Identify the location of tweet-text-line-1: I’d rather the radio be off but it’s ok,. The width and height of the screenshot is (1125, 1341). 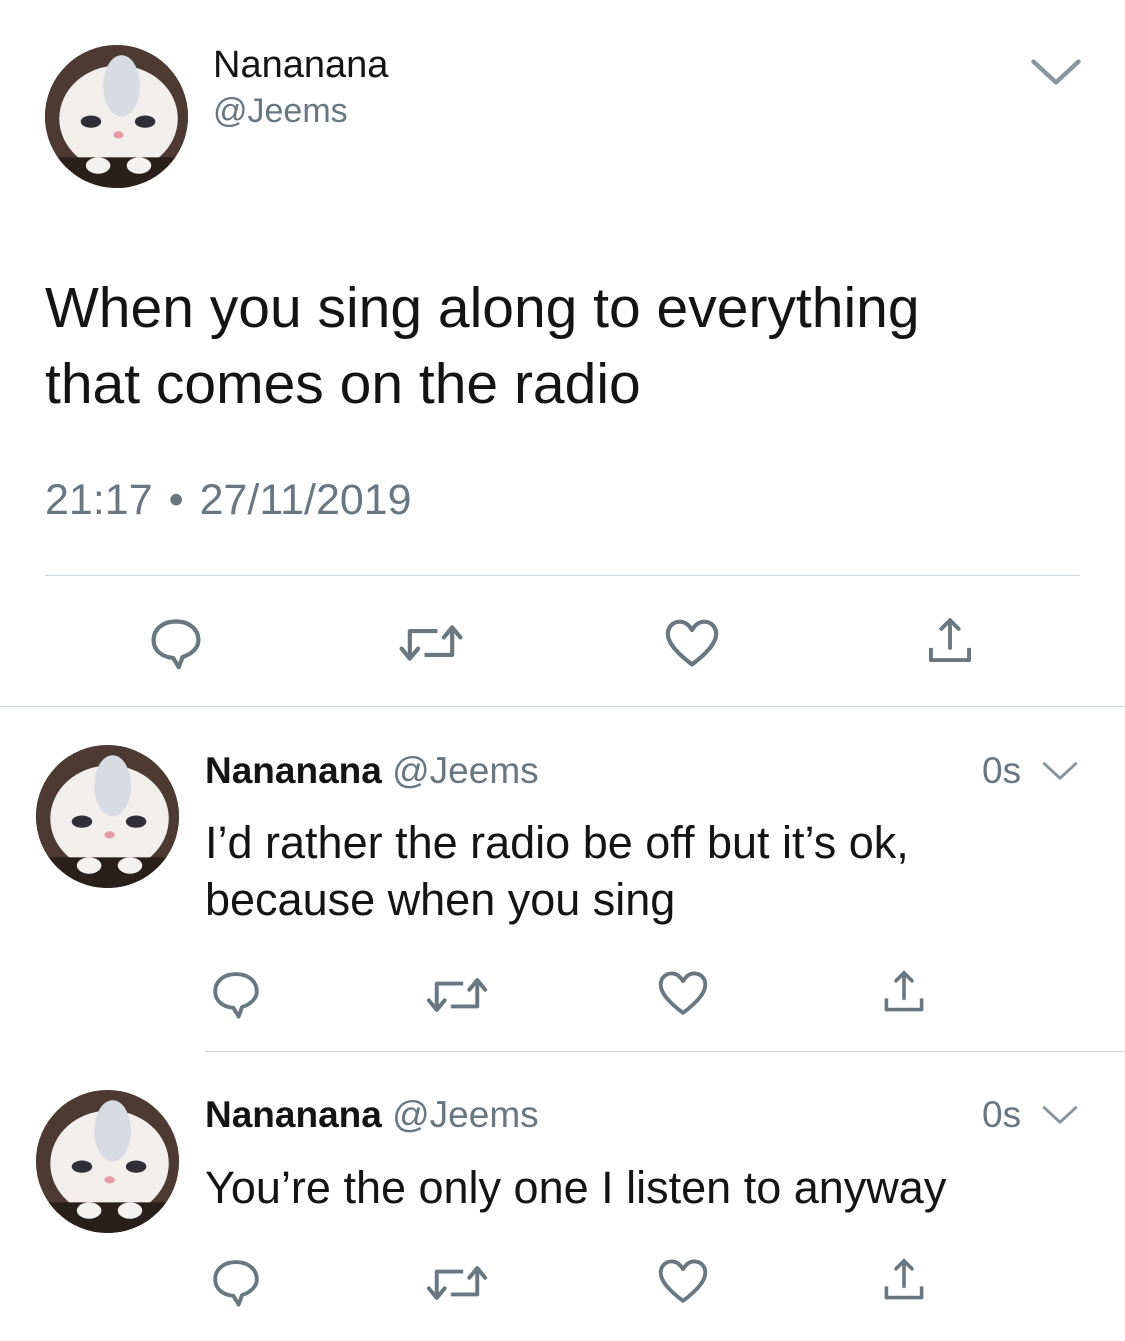
(557, 842).